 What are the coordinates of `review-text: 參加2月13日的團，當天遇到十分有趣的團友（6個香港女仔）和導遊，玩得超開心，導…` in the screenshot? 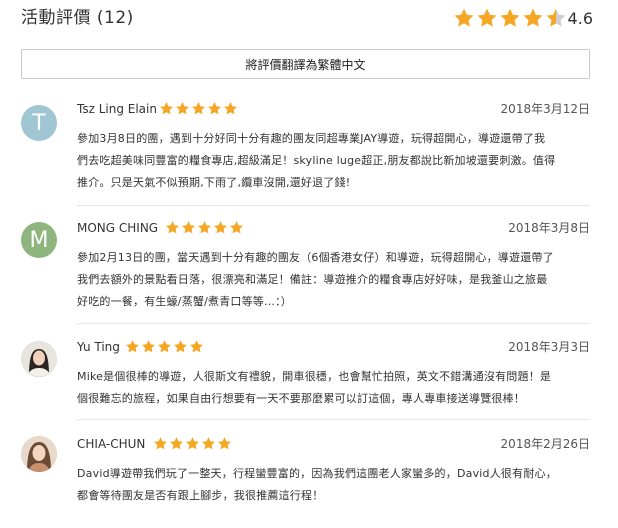 It's located at (332, 280).